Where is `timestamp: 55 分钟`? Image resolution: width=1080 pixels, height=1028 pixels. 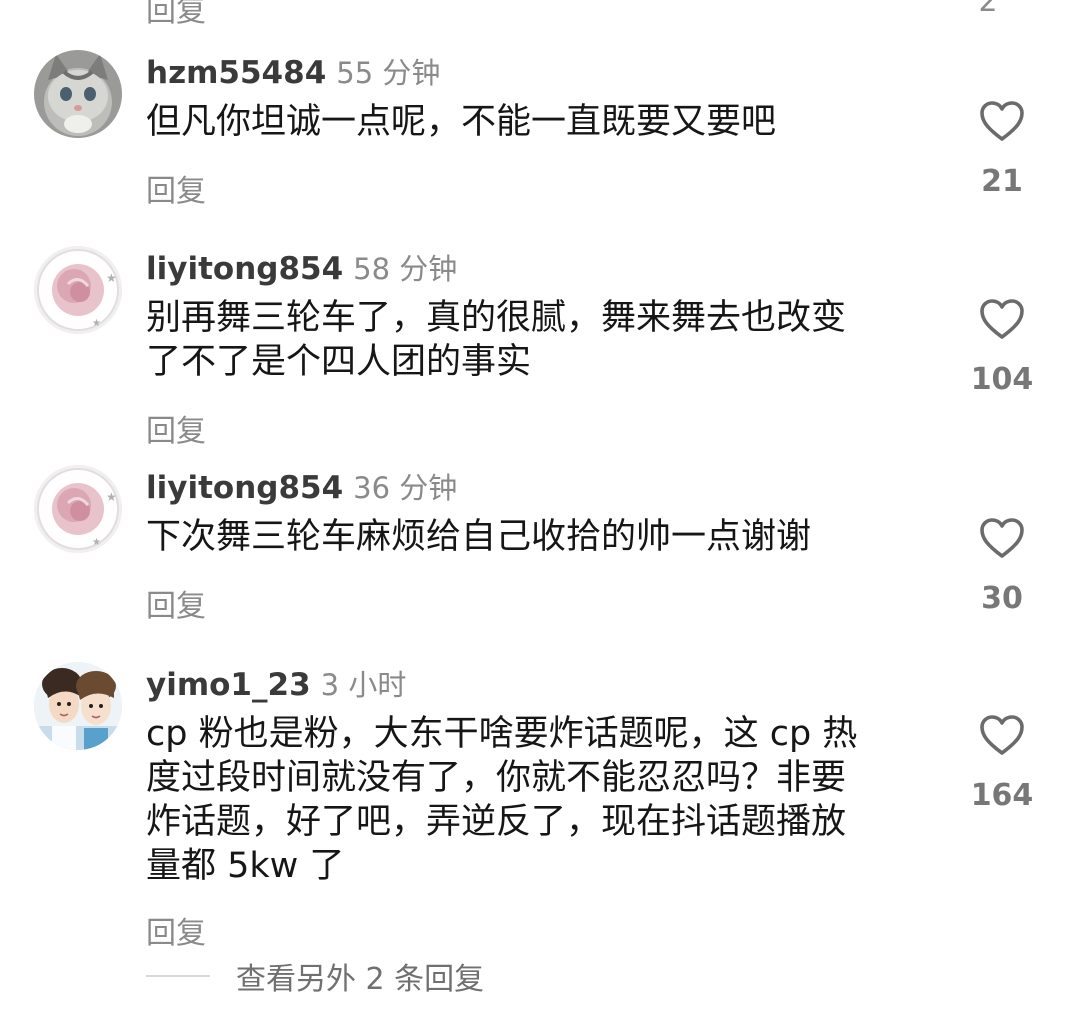
timestamp: 55 分钟 is located at coordinates (388, 73).